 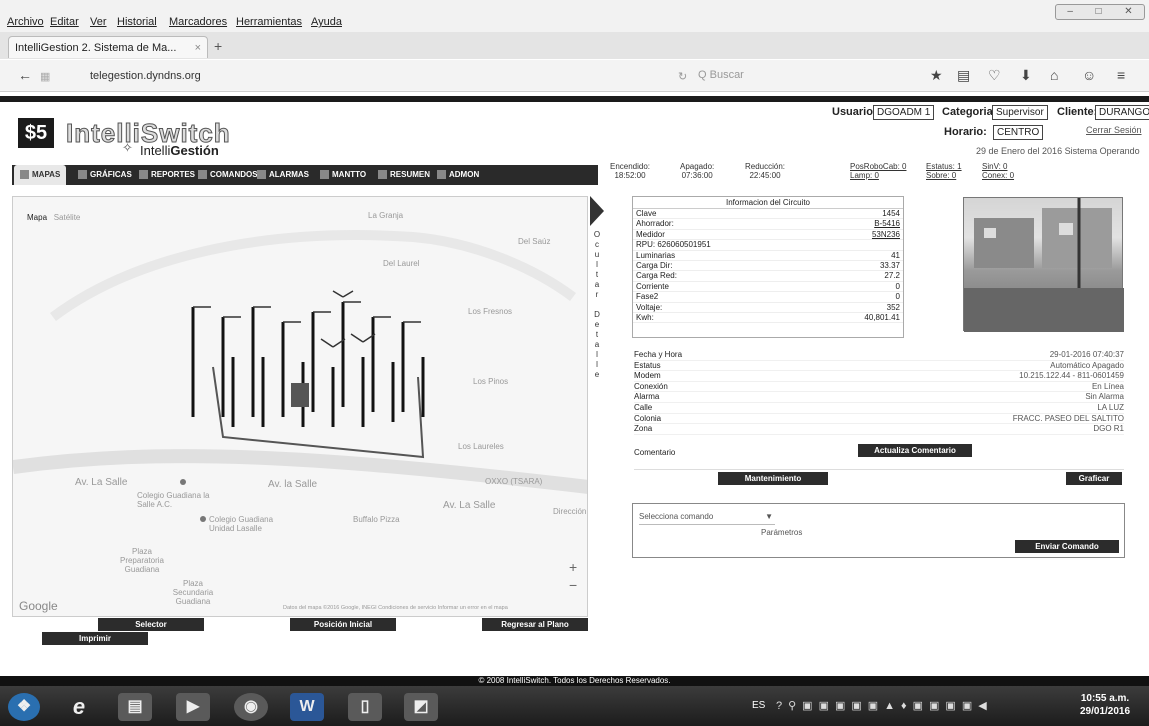 I want to click on mantenimiento-button: Mantenimiento, so click(x=773, y=478).